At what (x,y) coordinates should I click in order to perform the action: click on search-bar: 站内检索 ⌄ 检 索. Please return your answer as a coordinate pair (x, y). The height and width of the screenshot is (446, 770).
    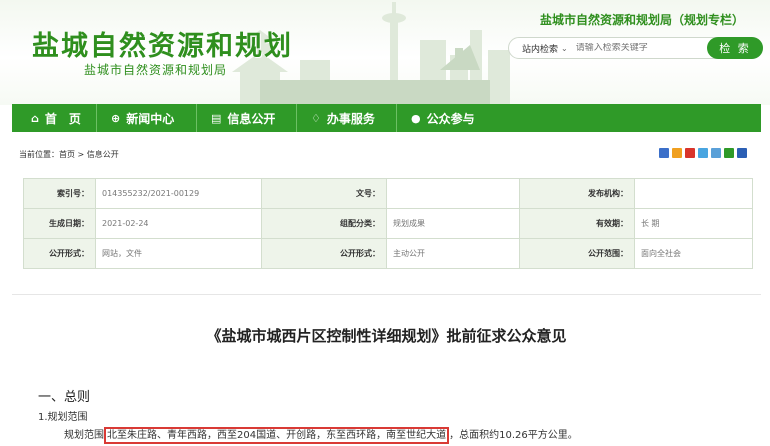
    Looking at the image, I should click on (635, 48).